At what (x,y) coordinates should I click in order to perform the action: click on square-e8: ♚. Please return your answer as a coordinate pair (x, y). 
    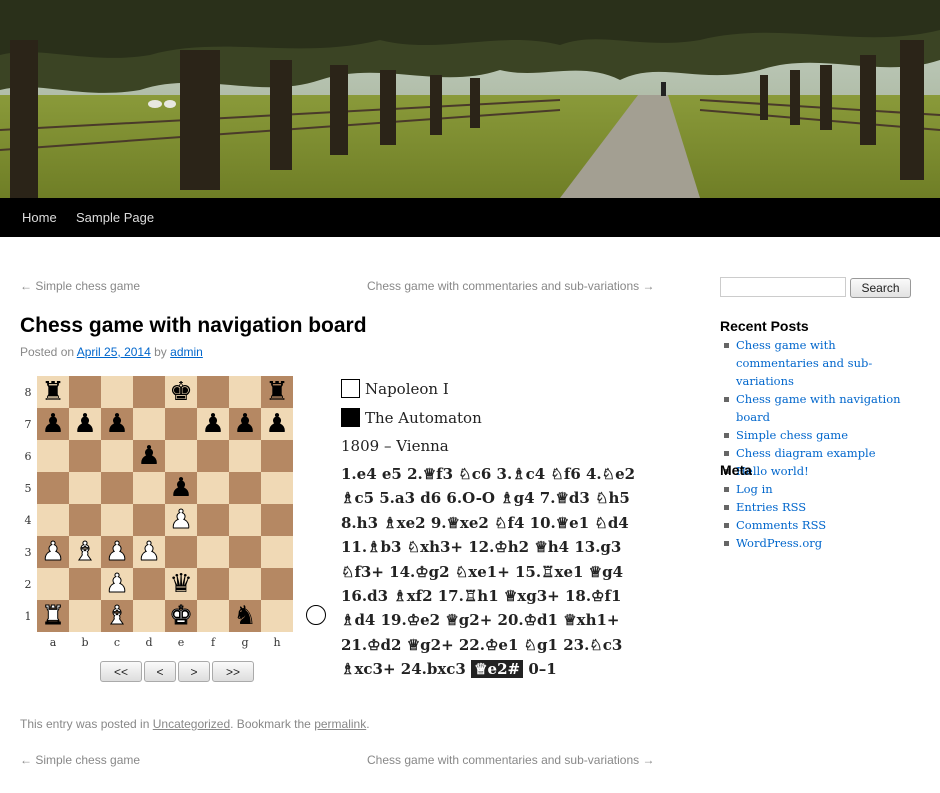
    Looking at the image, I should click on (181, 392).